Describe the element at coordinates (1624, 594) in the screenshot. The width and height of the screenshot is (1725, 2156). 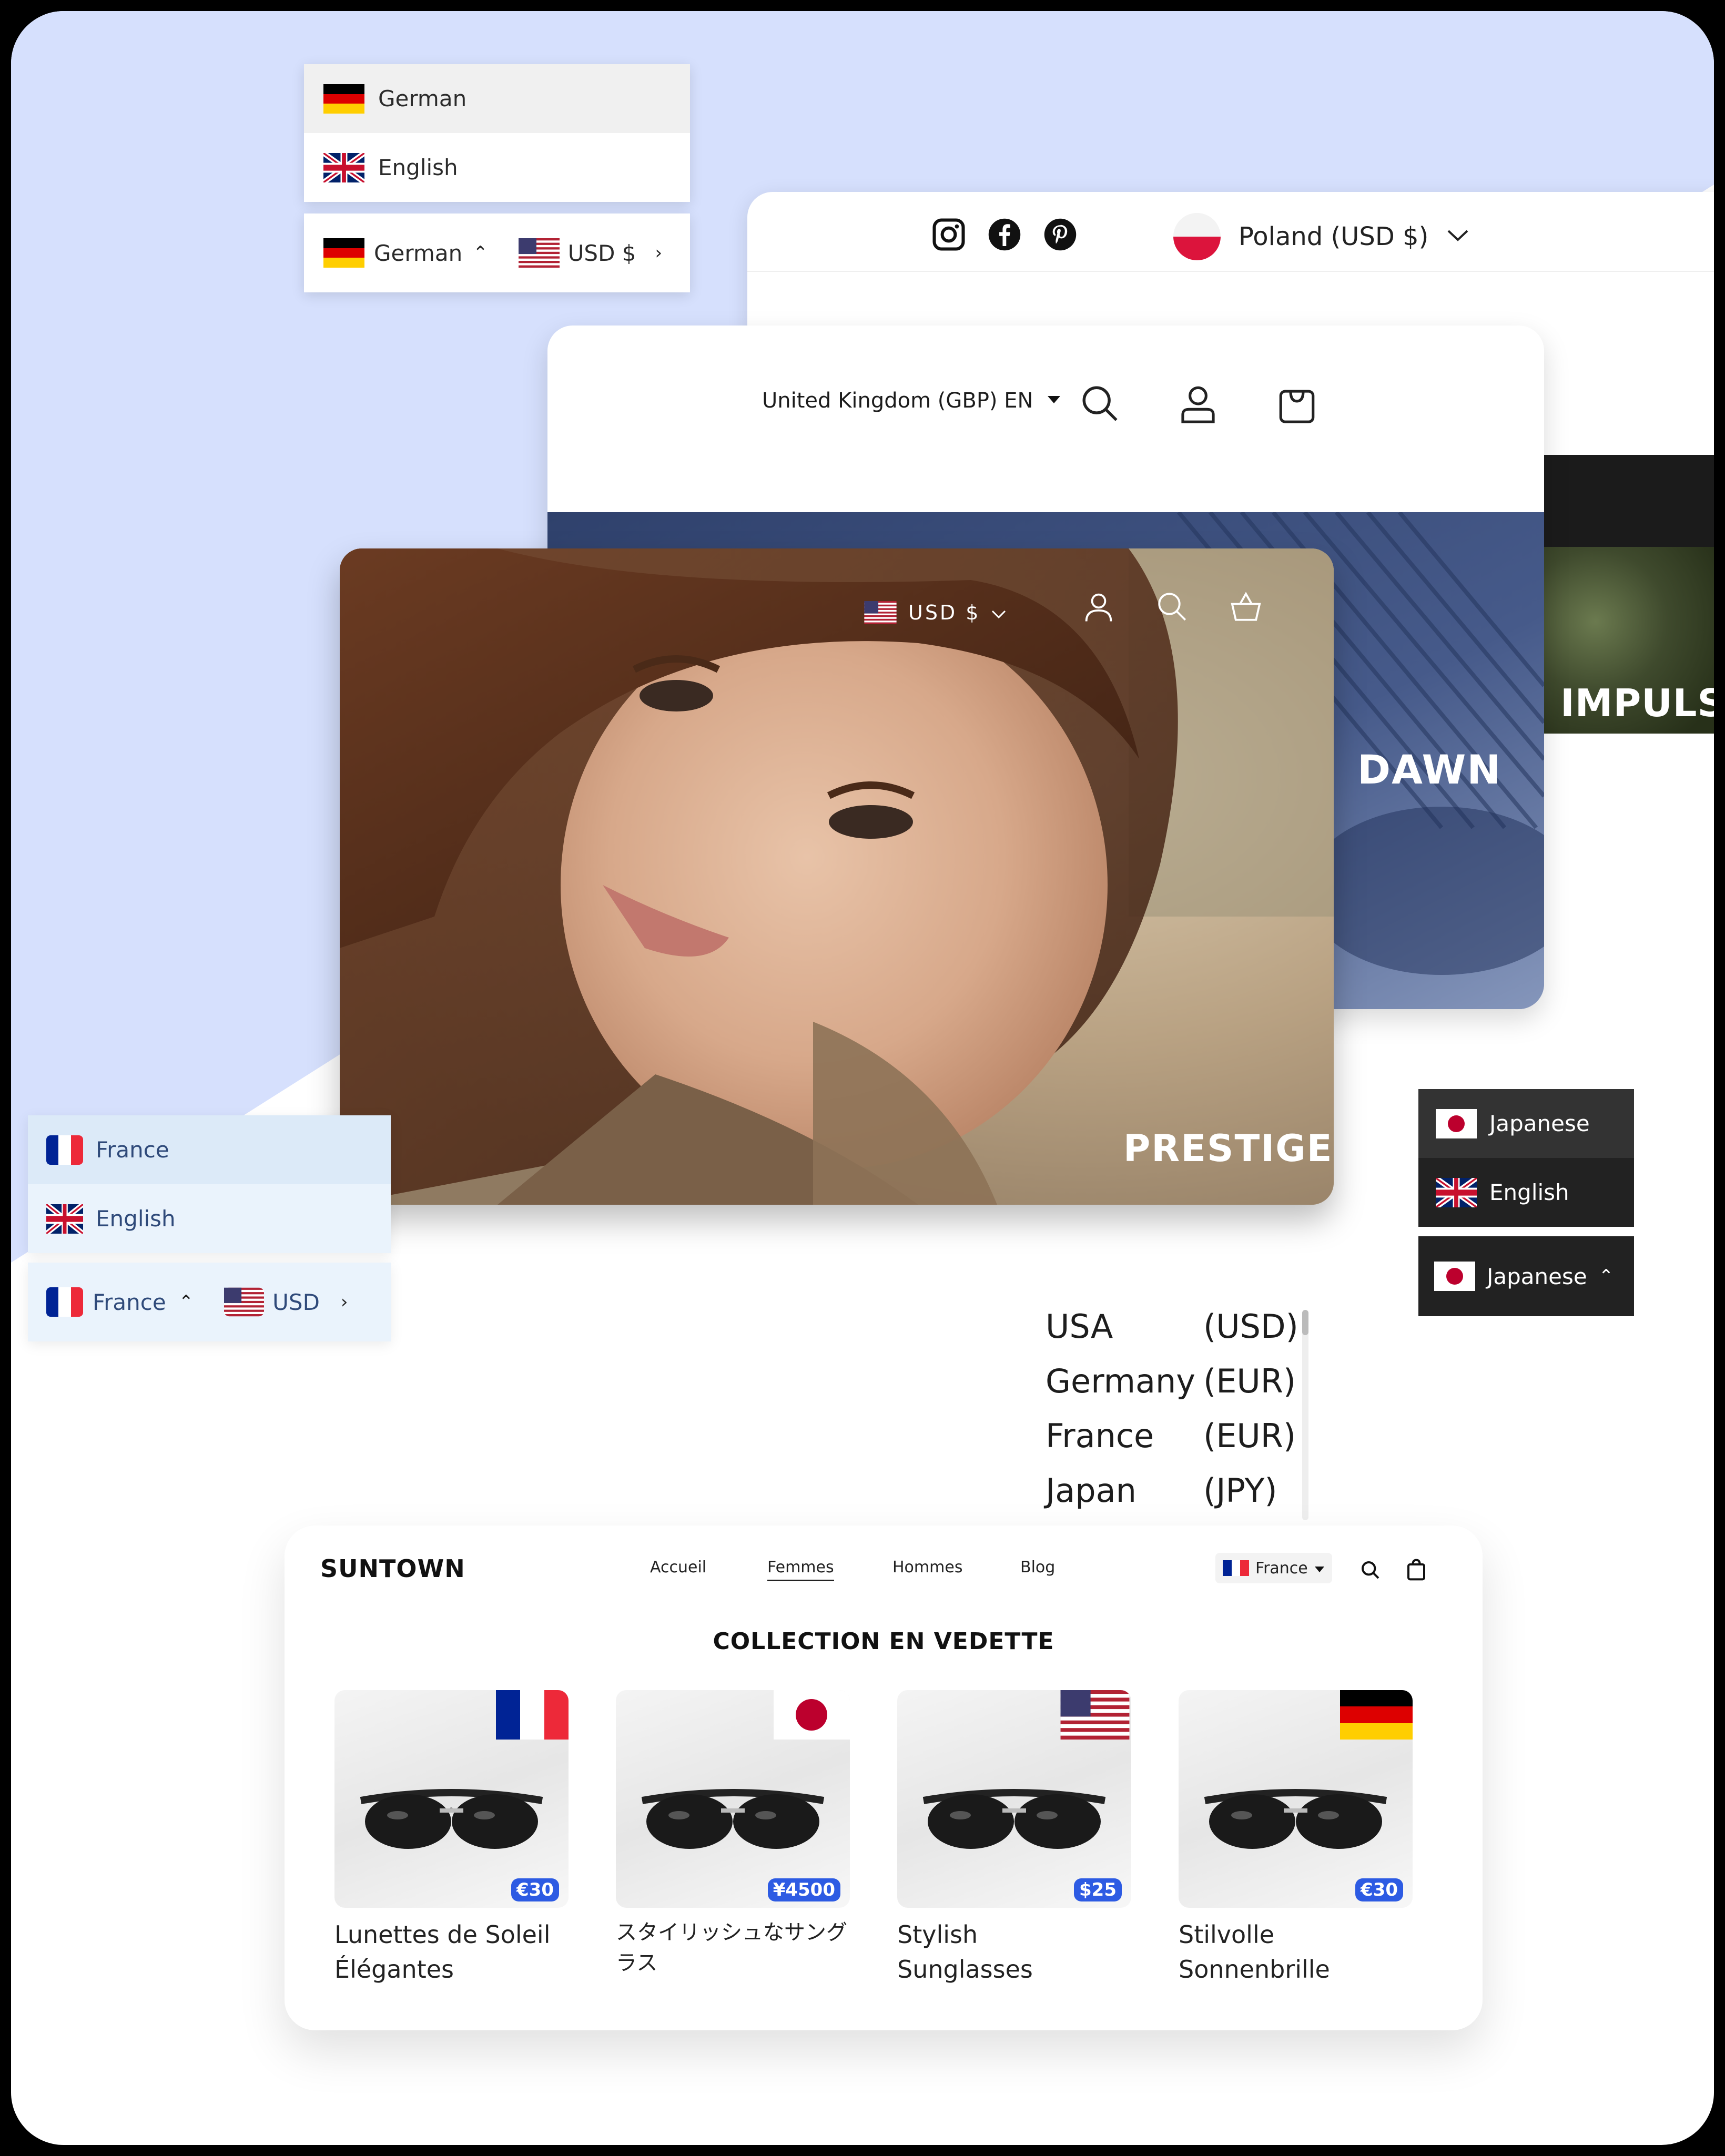
I see `impulse-theme-card: IMPULSE` at that location.